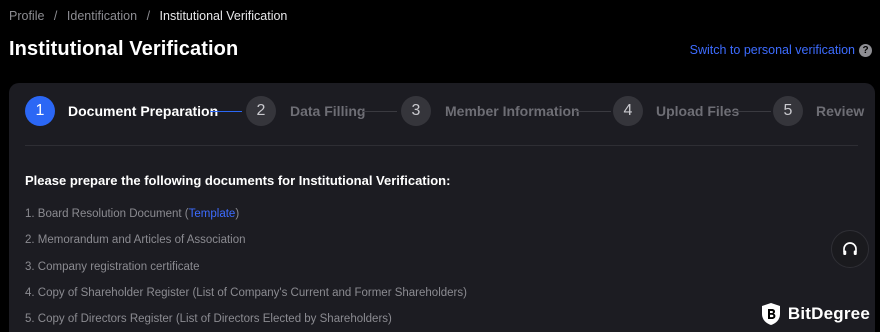 The image size is (880, 332). Describe the element at coordinates (124, 49) in the screenshot. I see `page-title: Institutional Verification` at that location.